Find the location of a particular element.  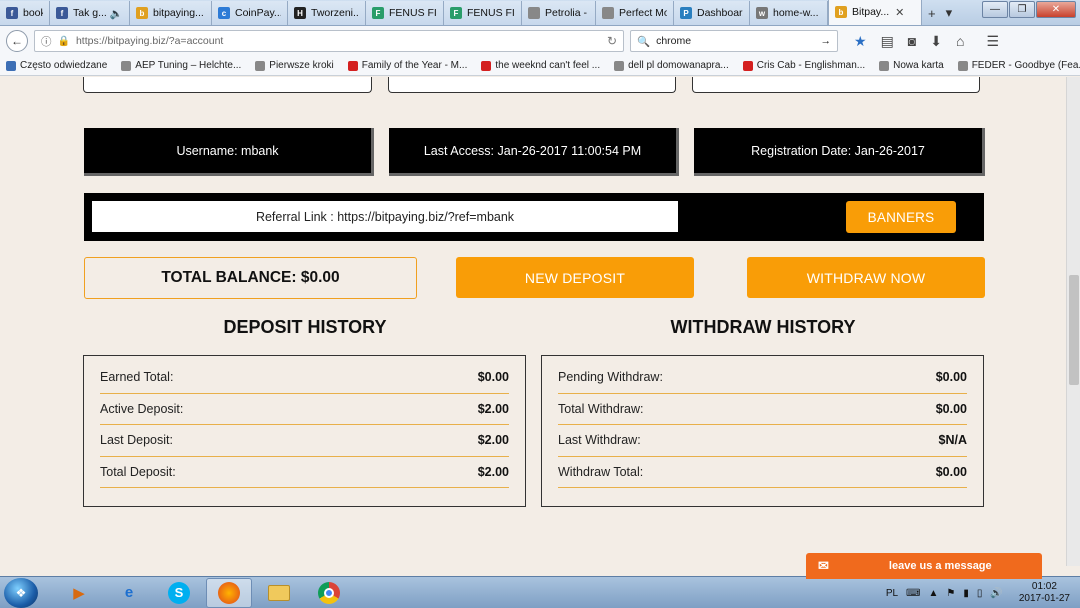

history-label: Earned Total: is located at coordinates (137, 377).